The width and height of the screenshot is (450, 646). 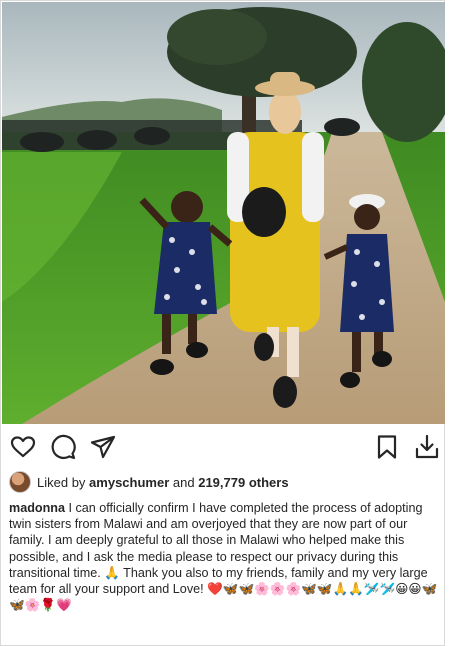 What do you see at coordinates (387, 447) in the screenshot?
I see `bookmark-icon` at bounding box center [387, 447].